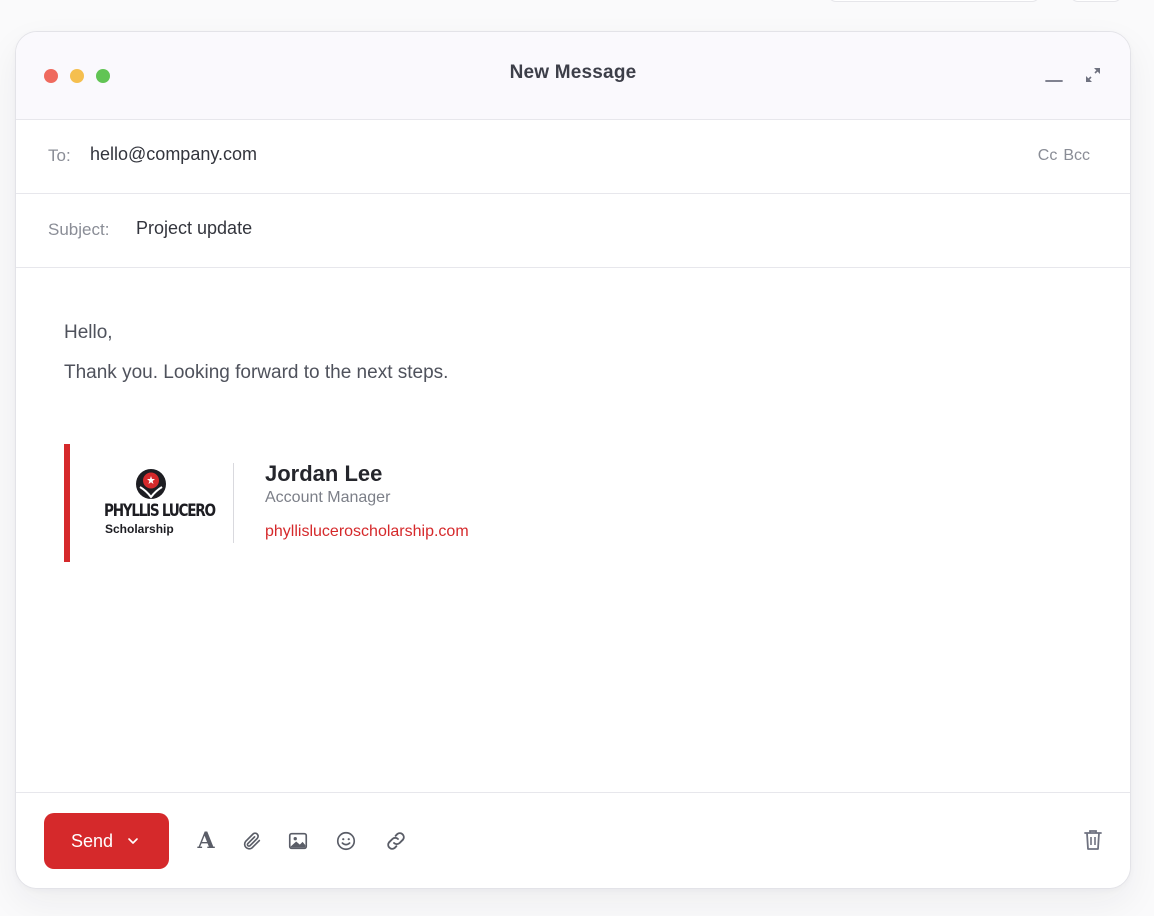  What do you see at coordinates (151, 484) in the screenshot?
I see `logo-emblem-icon` at bounding box center [151, 484].